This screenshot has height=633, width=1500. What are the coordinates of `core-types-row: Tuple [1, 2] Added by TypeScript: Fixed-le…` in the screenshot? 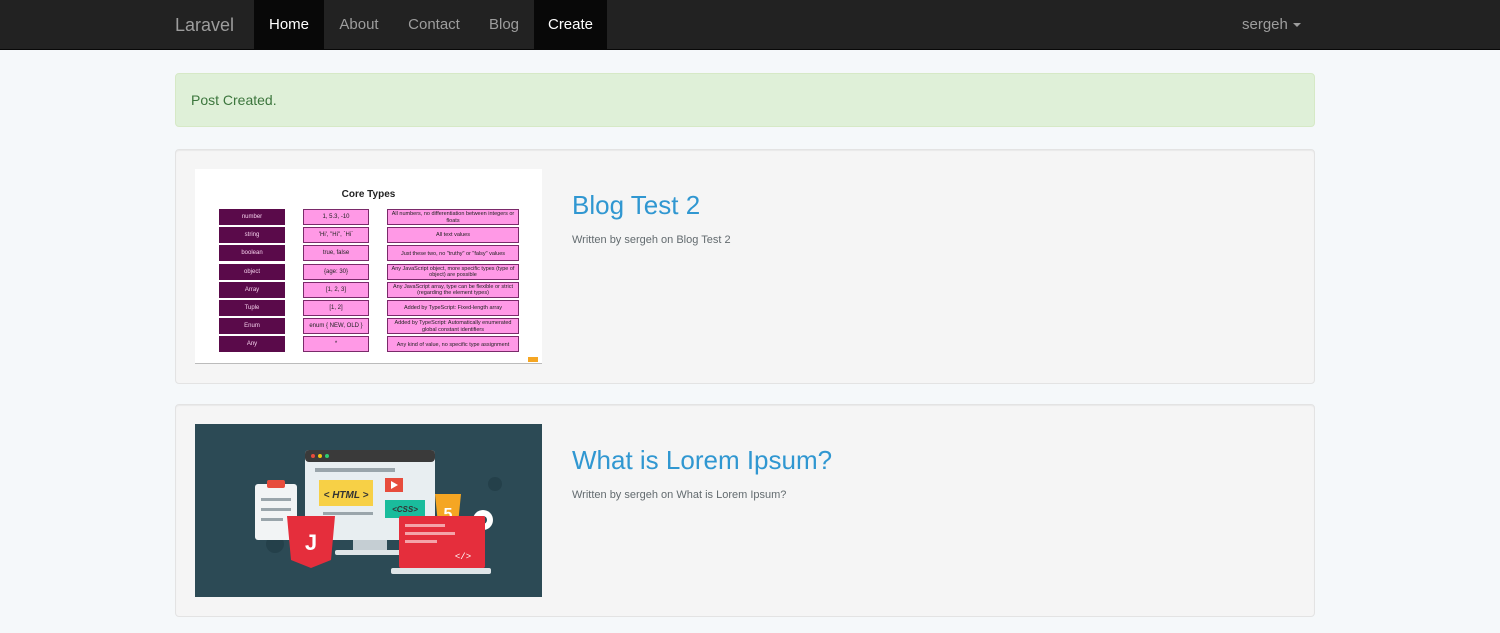 It's located at (368, 308).